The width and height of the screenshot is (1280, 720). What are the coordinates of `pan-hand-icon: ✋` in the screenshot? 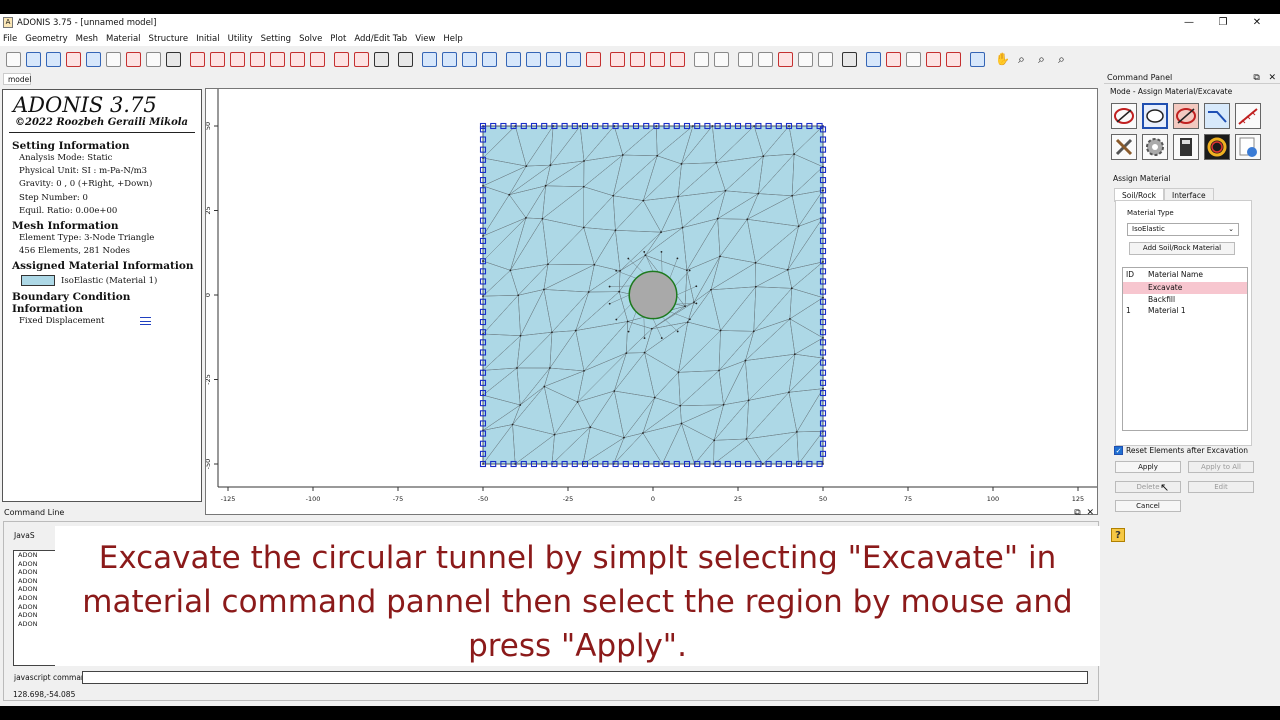 It's located at (1002, 59).